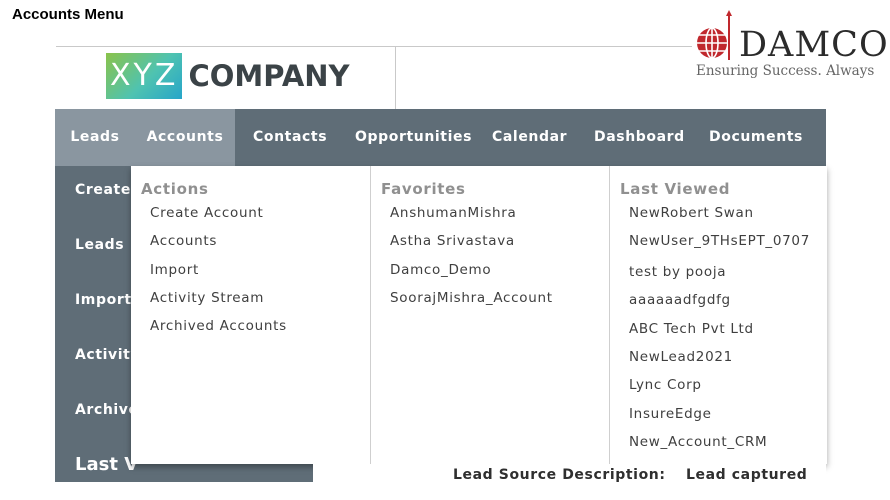  Describe the element at coordinates (174, 270) in the screenshot. I see `menu-link-import: Import` at that location.